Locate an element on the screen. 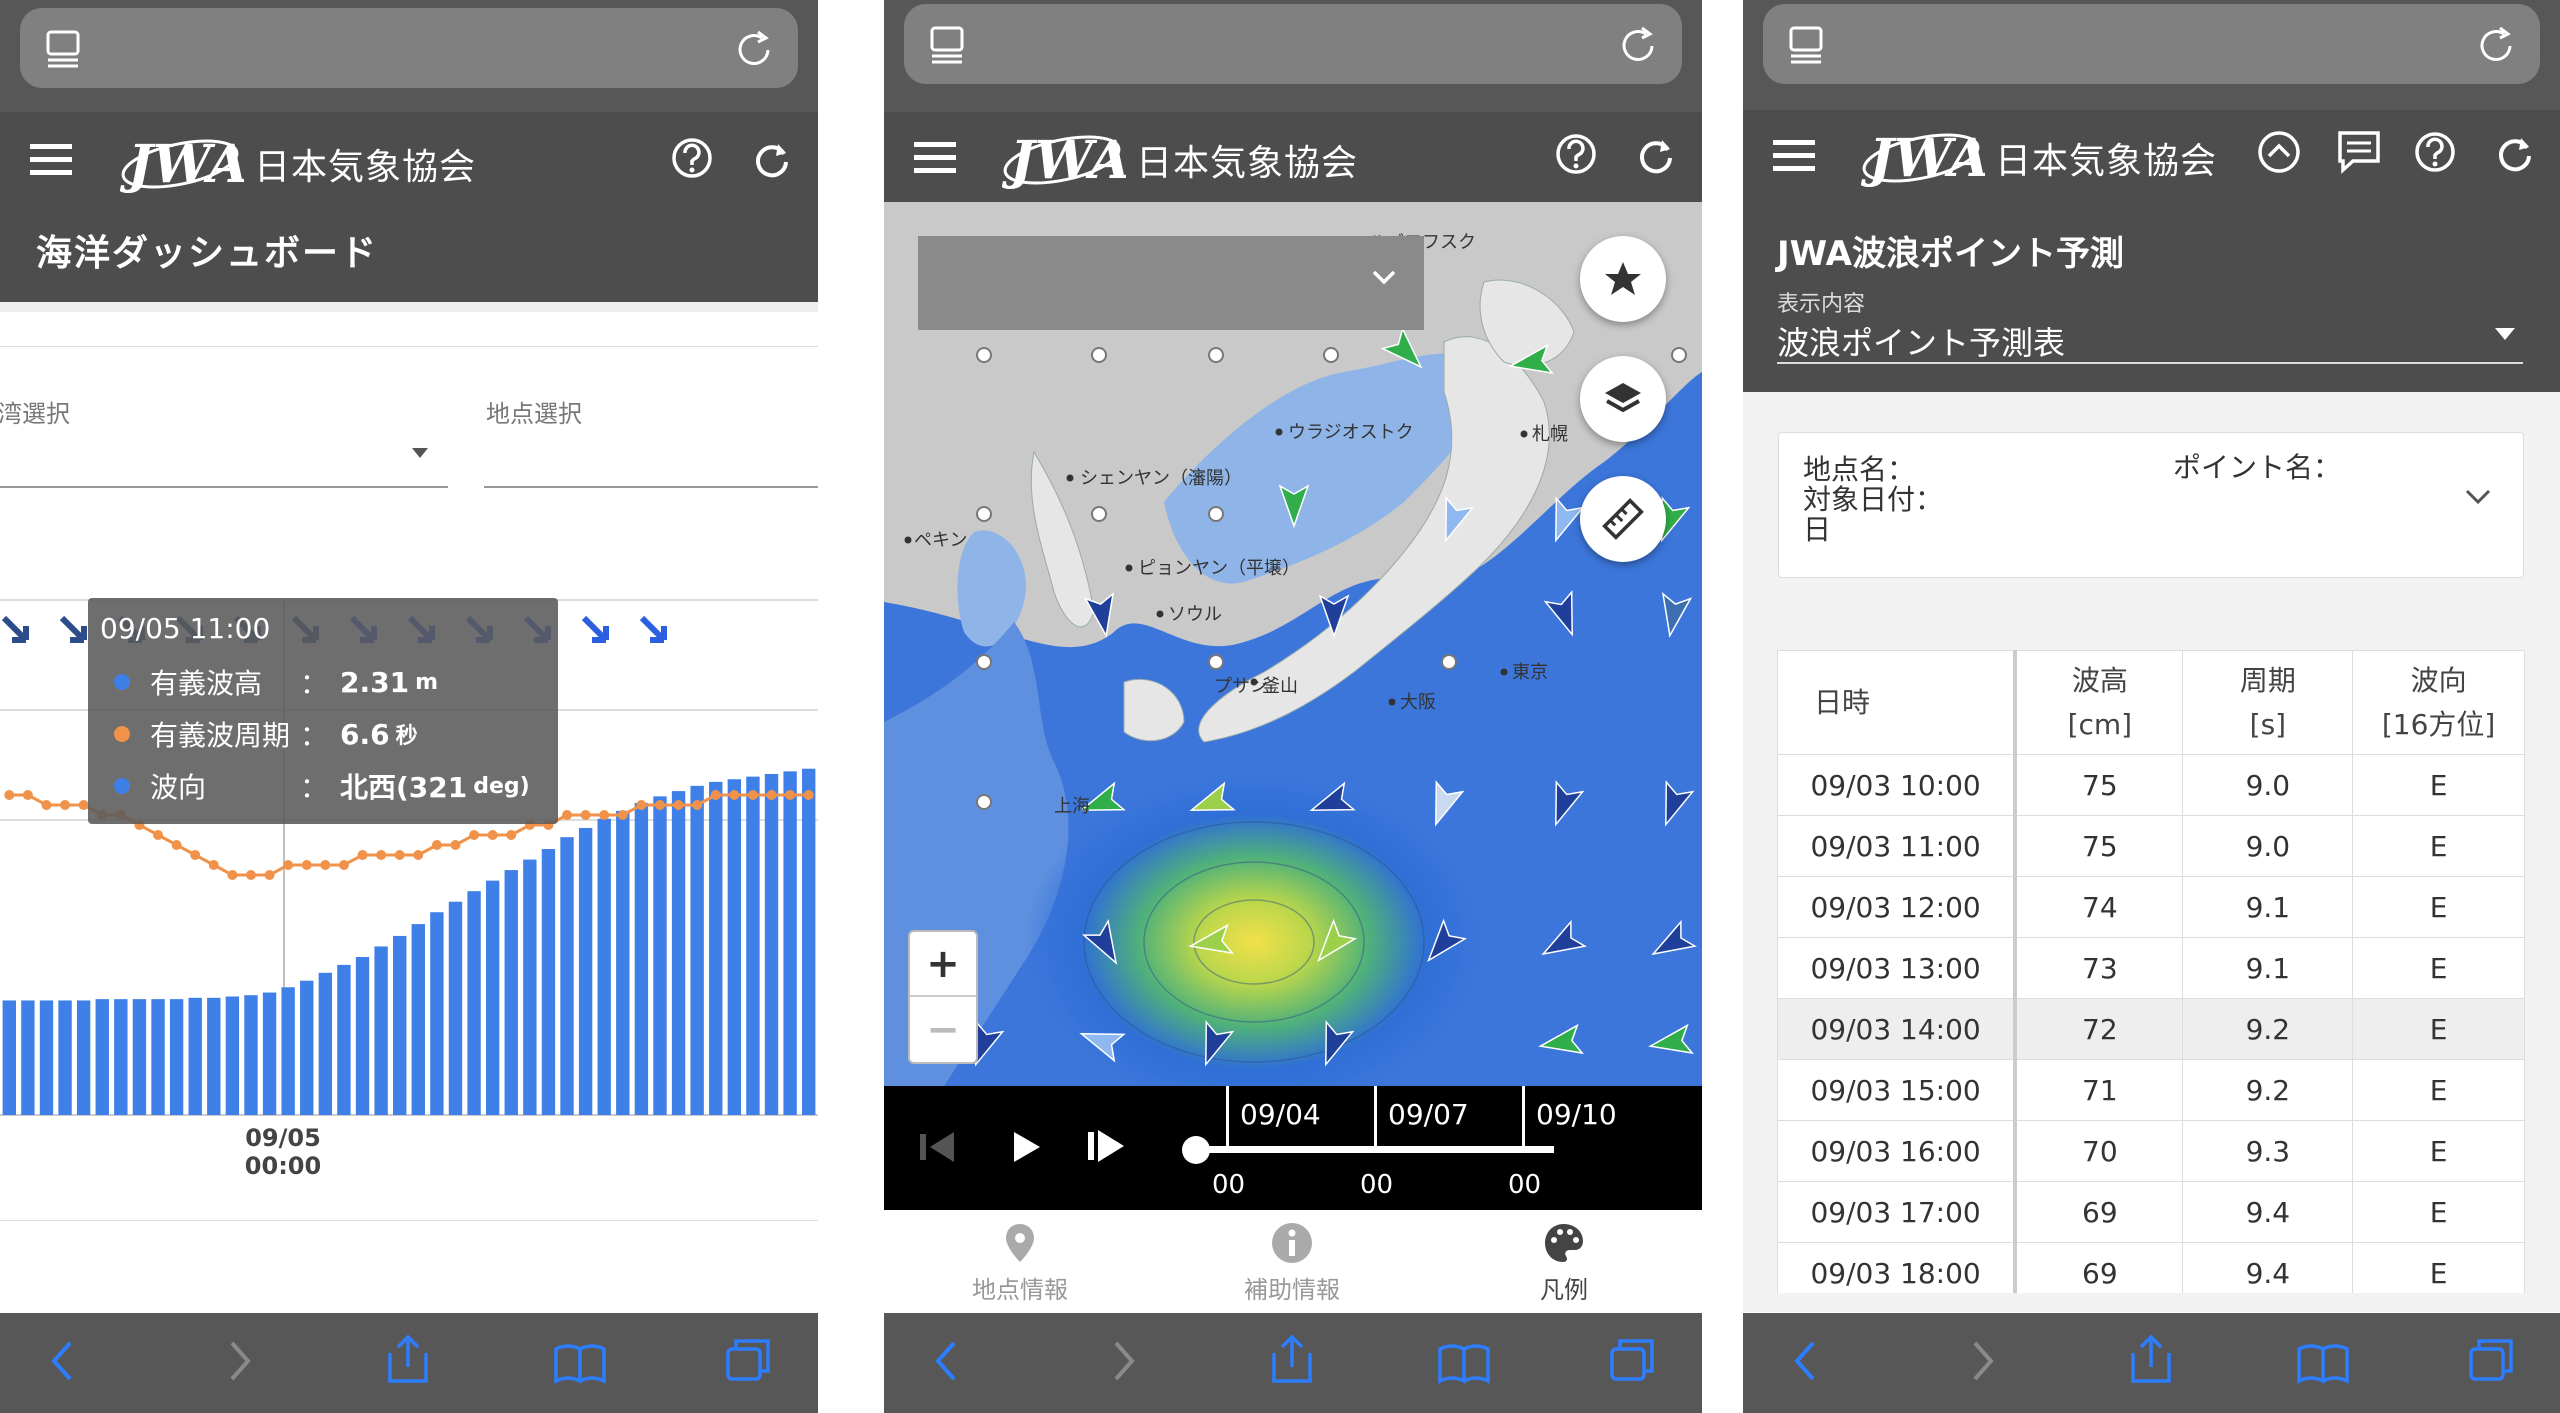  timeline-track is located at coordinates (1375, 1149).